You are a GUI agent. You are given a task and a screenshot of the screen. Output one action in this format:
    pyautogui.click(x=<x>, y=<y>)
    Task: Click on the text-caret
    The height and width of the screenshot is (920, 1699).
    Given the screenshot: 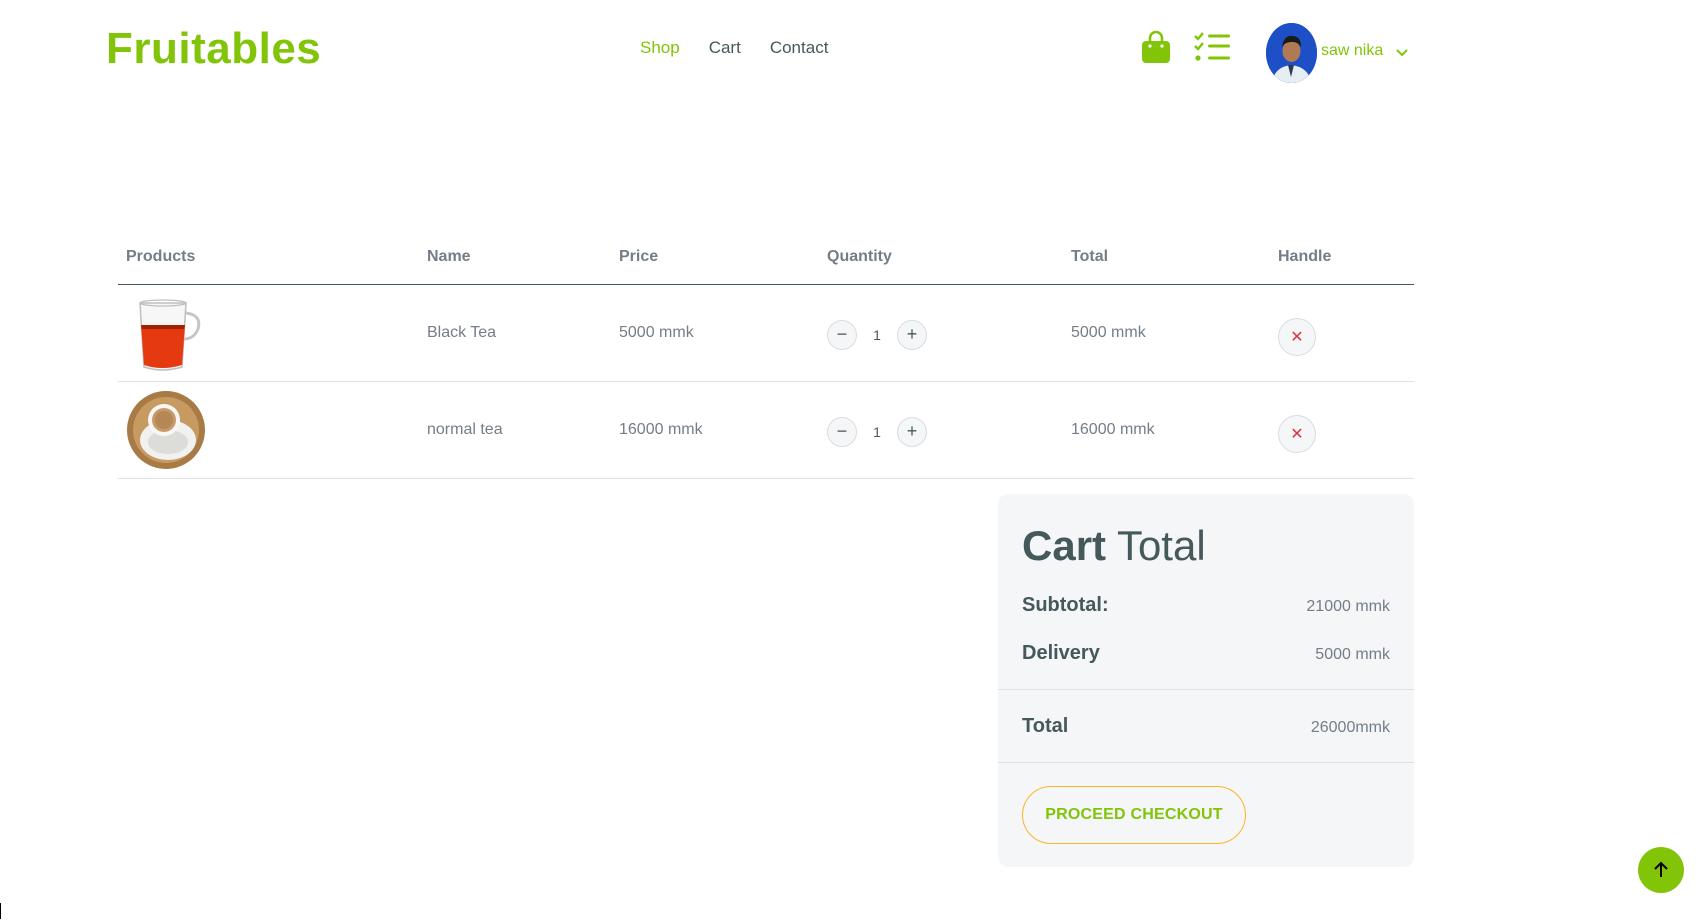 What is the action you would take?
    pyautogui.click(x=0, y=911)
    